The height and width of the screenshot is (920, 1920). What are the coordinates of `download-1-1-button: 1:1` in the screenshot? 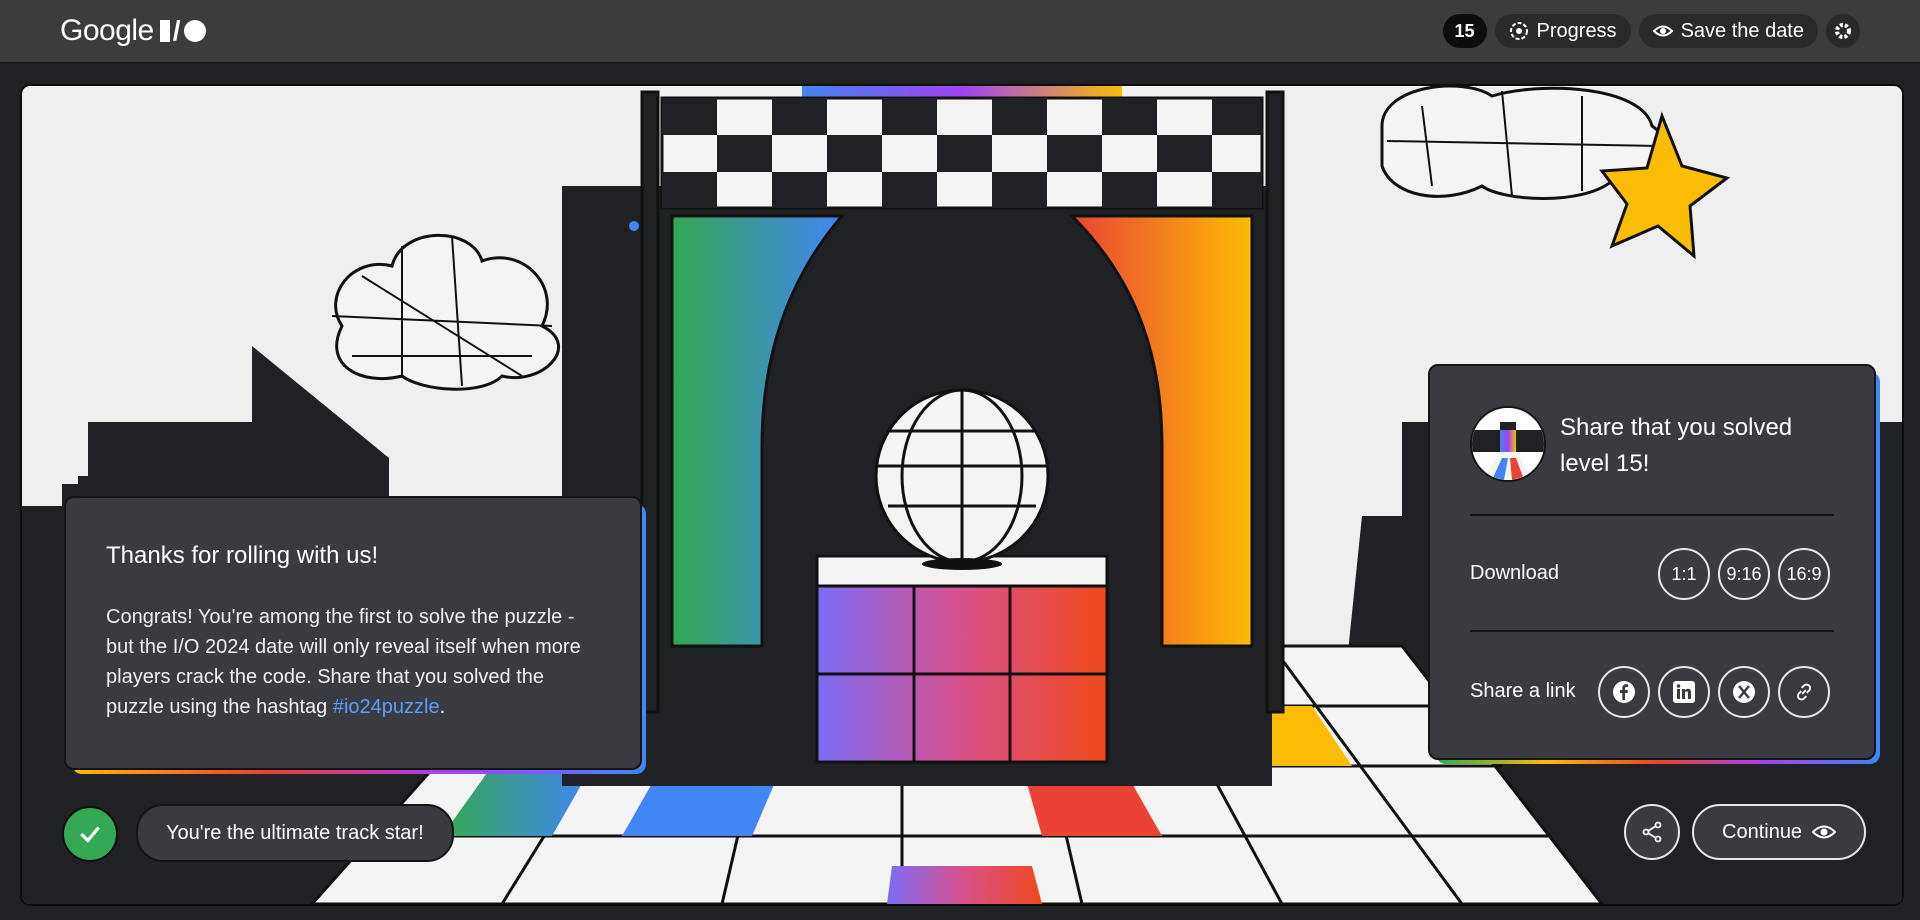 It's located at (1684, 574).